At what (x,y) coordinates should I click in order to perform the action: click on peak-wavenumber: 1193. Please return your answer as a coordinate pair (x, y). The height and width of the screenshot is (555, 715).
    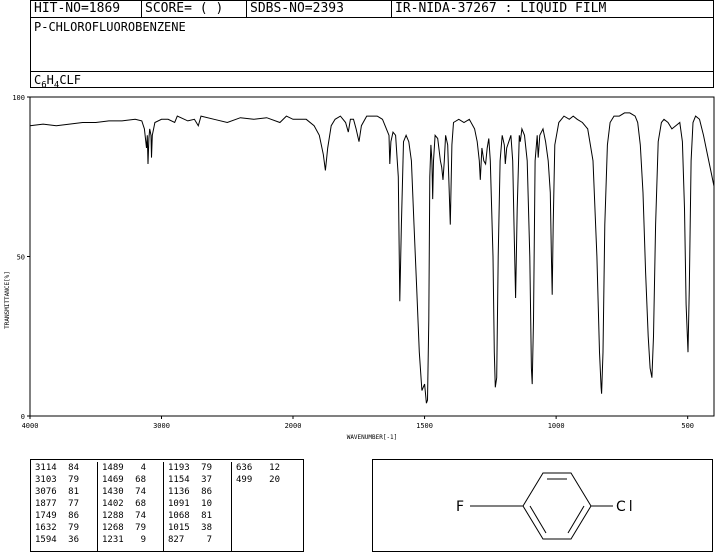
    Looking at the image, I should click on (179, 468).